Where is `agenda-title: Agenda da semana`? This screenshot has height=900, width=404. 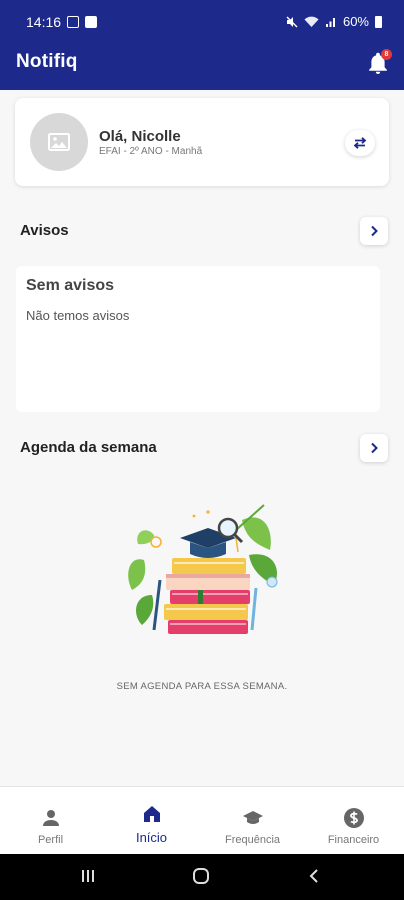 agenda-title: Agenda da semana is located at coordinates (88, 447).